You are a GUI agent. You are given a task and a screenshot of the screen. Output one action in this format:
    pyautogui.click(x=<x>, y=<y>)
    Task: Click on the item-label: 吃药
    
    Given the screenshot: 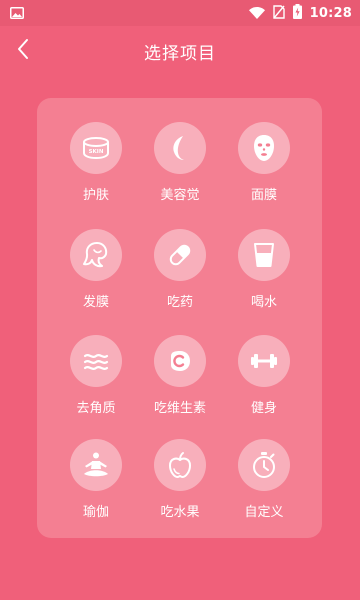 What is the action you would take?
    pyautogui.click(x=179, y=302)
    